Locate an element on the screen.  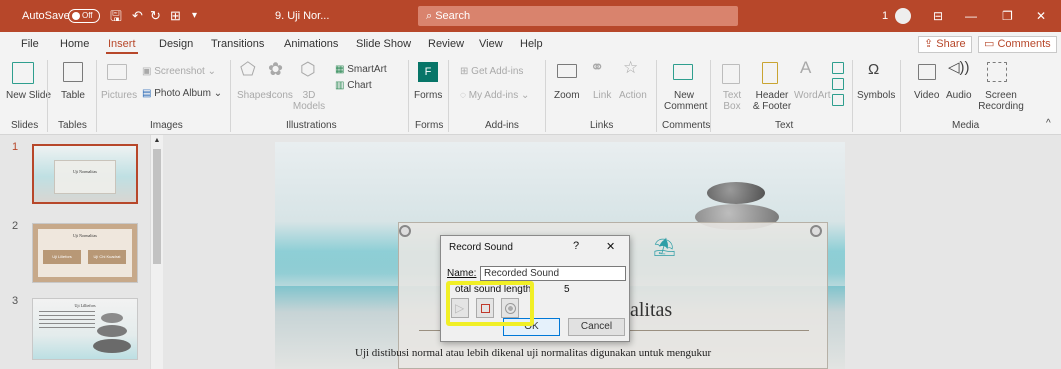
icons-icon: ✿ is located at coordinates (276, 69).